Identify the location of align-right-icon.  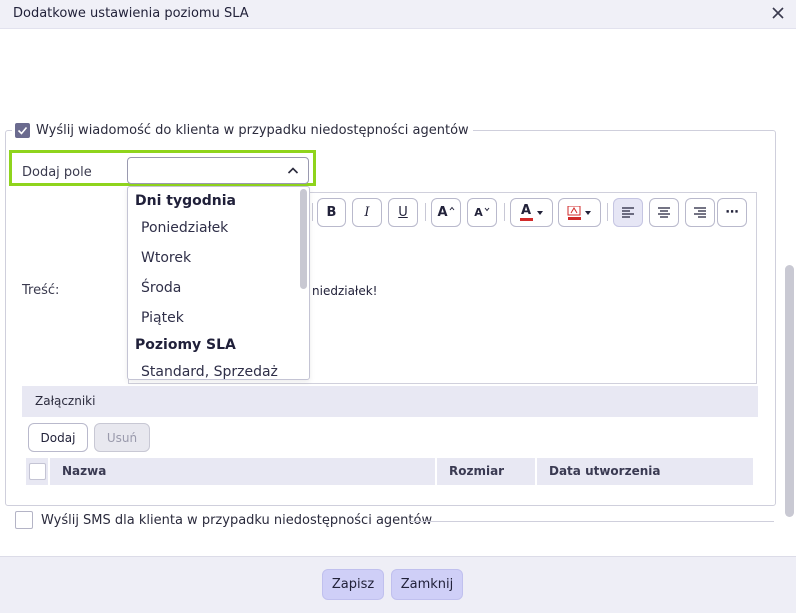
(700, 212).